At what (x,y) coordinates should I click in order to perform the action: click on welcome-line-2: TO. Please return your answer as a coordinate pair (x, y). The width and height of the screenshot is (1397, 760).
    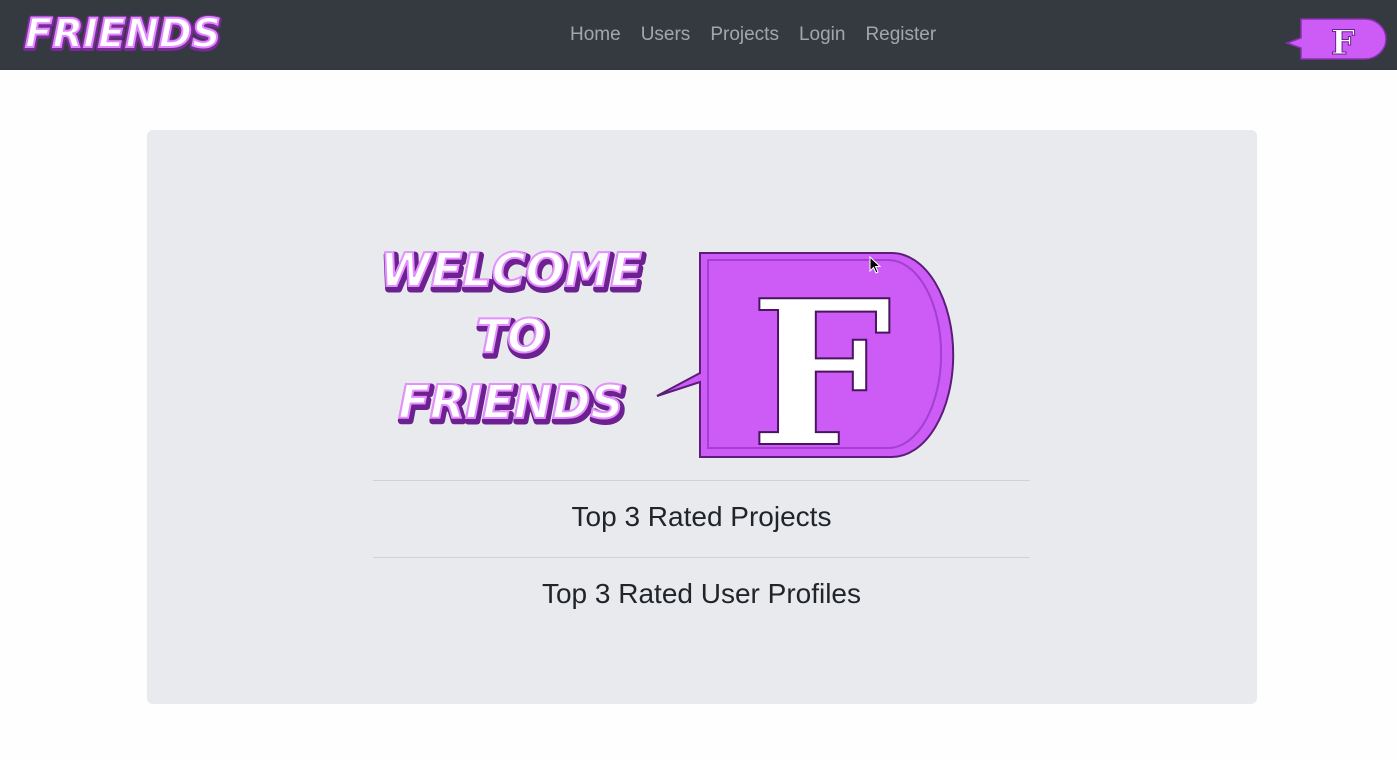
    Looking at the image, I should click on (511, 336).